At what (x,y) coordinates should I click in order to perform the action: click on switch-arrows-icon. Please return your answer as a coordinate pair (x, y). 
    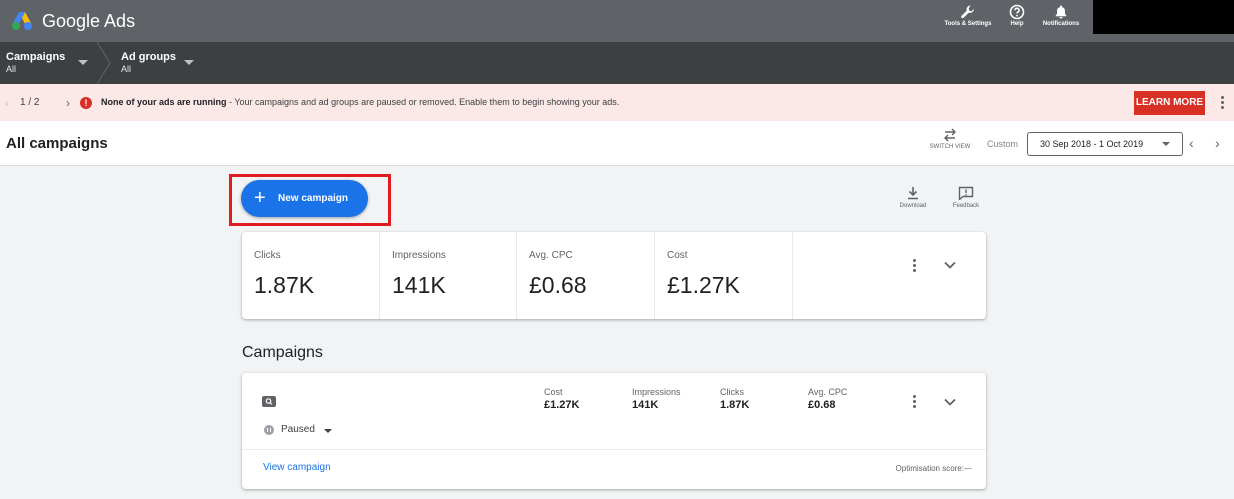
    Looking at the image, I should click on (950, 135).